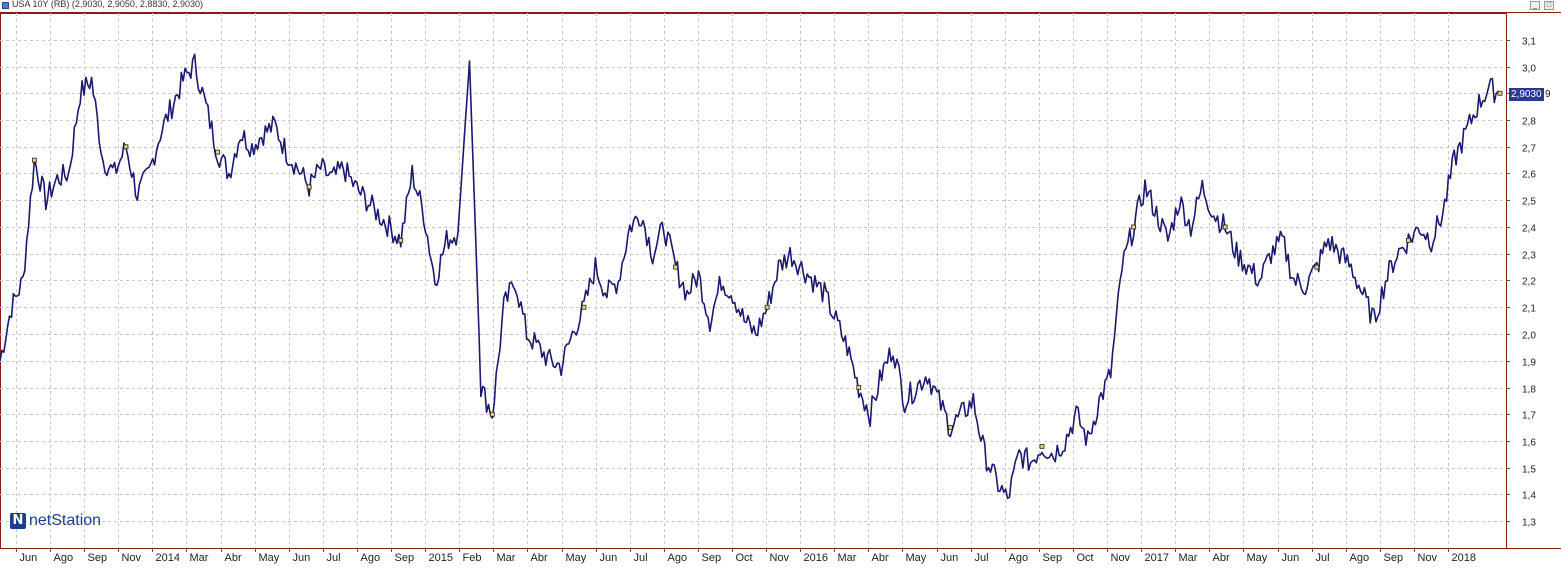  Describe the element at coordinates (1529, 256) in the screenshot. I see `y-tick-label: 2,3` at that location.